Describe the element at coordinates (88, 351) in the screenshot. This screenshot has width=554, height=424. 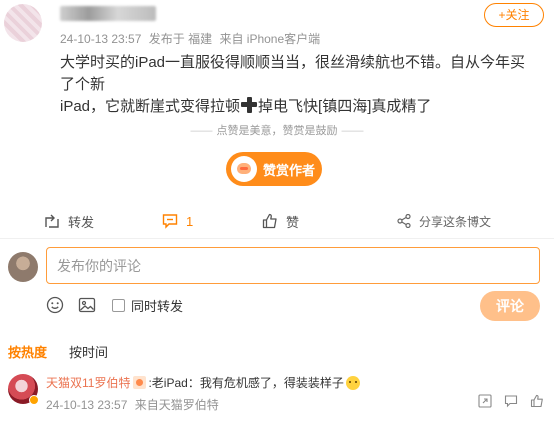
I see `tab-sort-time: 按时间` at that location.